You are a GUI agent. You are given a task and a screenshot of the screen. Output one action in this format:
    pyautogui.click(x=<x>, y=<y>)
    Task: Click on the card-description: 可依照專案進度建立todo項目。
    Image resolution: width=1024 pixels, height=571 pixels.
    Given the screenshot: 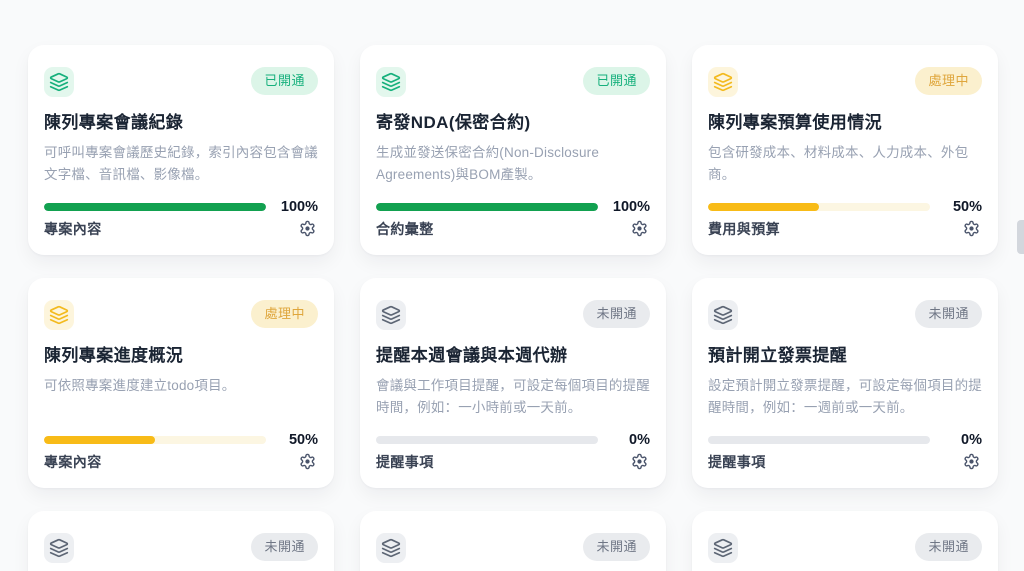 What is the action you would take?
    pyautogui.click(x=140, y=385)
    